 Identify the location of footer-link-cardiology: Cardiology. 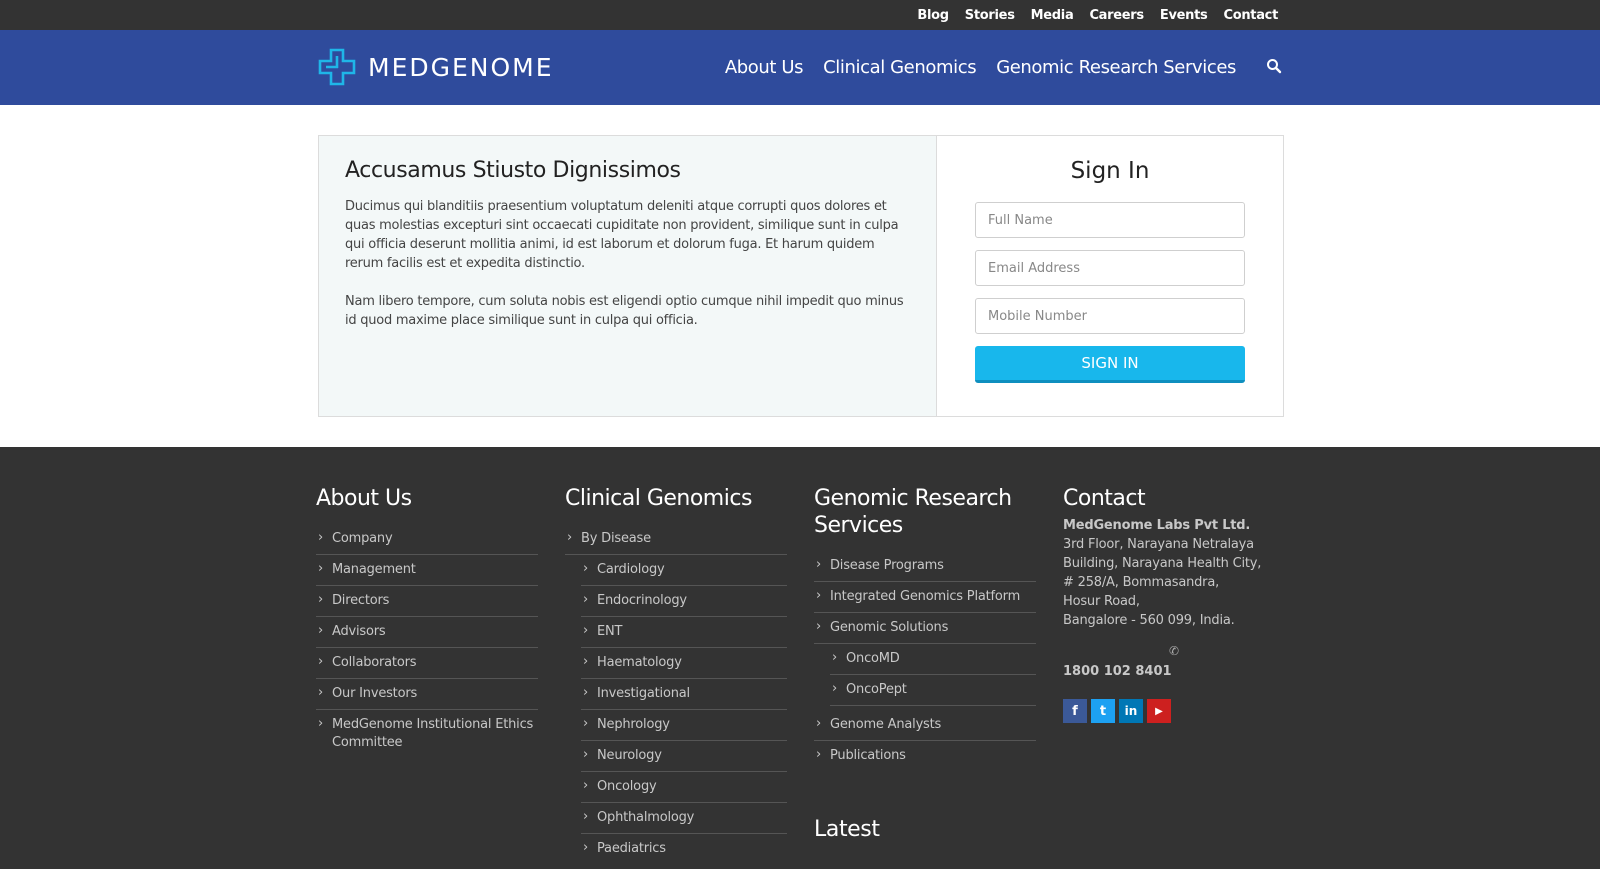
(631, 569).